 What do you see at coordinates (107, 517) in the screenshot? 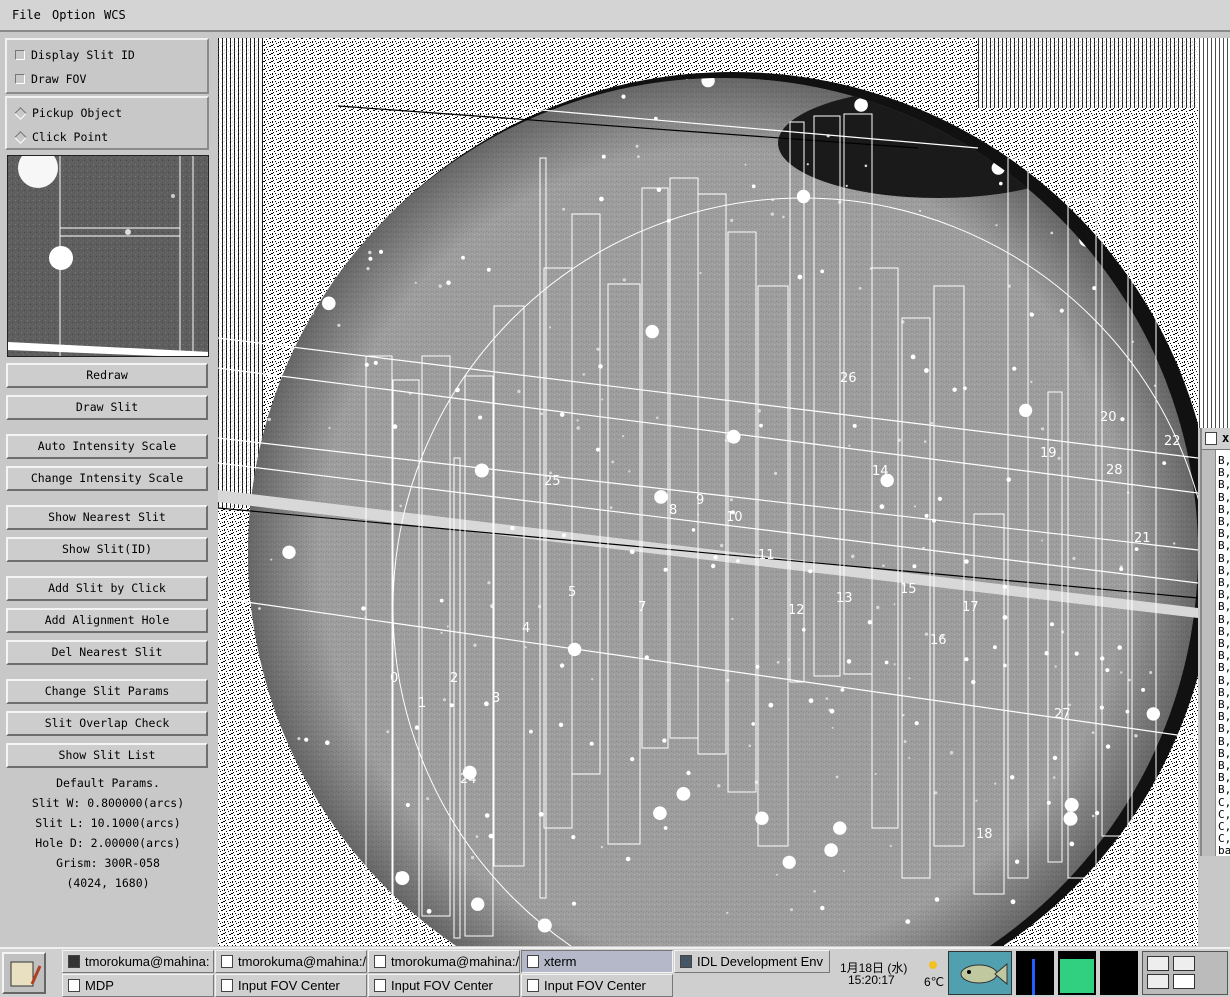
I see `show-nearest-slit-button: Show Nearest Slit` at bounding box center [107, 517].